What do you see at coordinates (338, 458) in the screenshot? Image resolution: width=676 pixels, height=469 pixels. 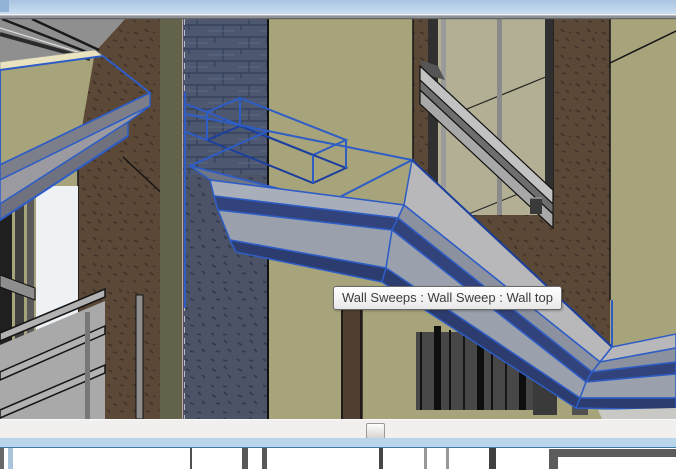 I see `bottom-window-sliver` at bounding box center [338, 458].